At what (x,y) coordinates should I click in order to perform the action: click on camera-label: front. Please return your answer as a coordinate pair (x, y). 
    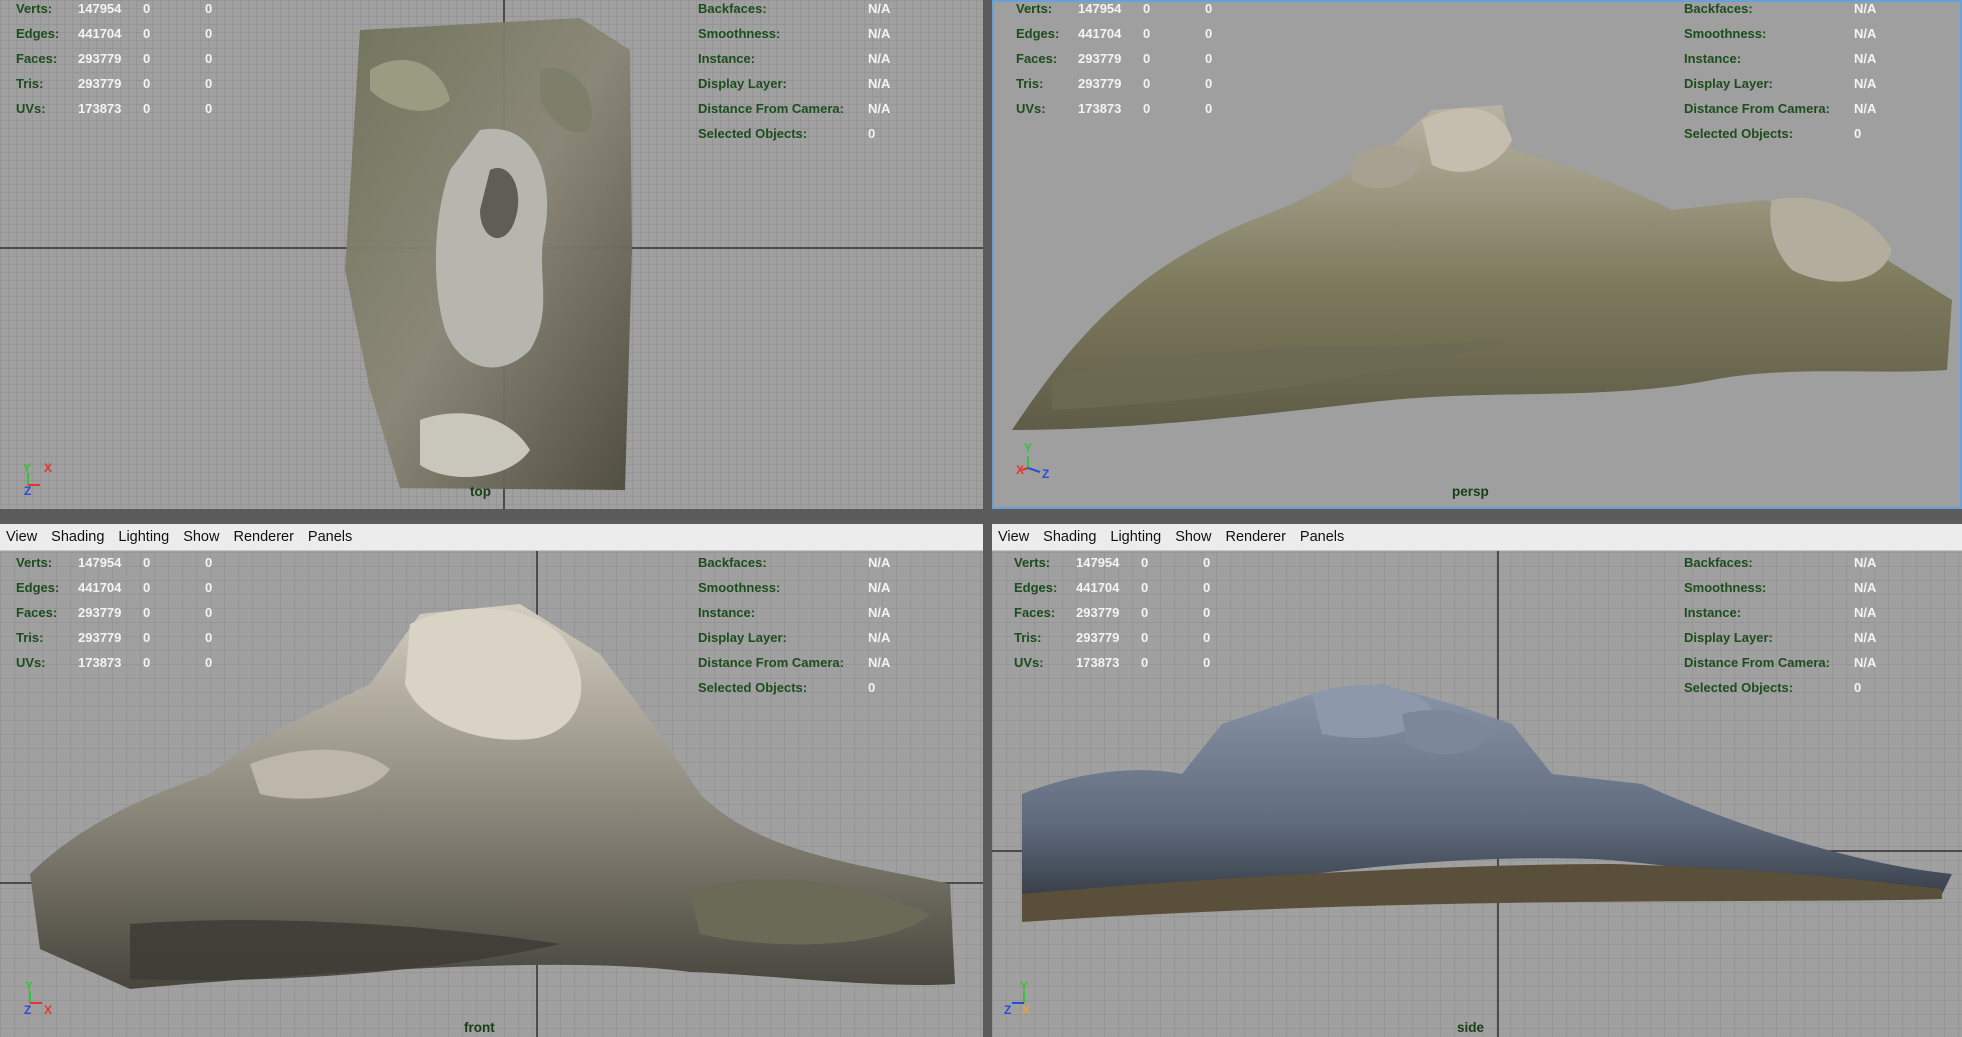
    Looking at the image, I should click on (479, 1027).